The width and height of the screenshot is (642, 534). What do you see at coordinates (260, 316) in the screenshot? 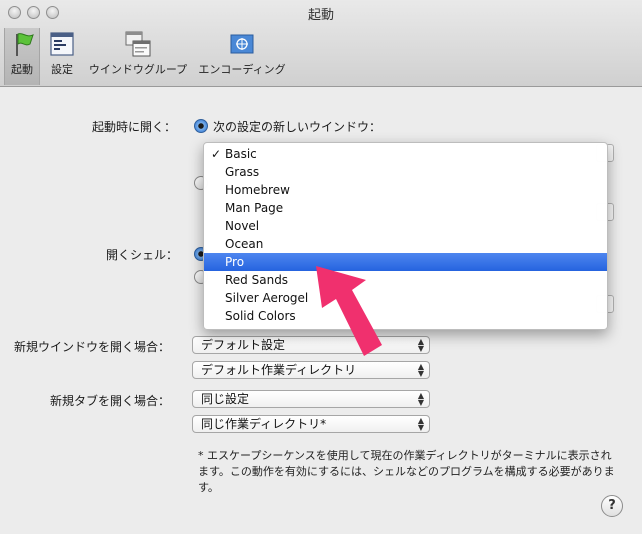
I see `menu-item-label: Solid Colors` at bounding box center [260, 316].